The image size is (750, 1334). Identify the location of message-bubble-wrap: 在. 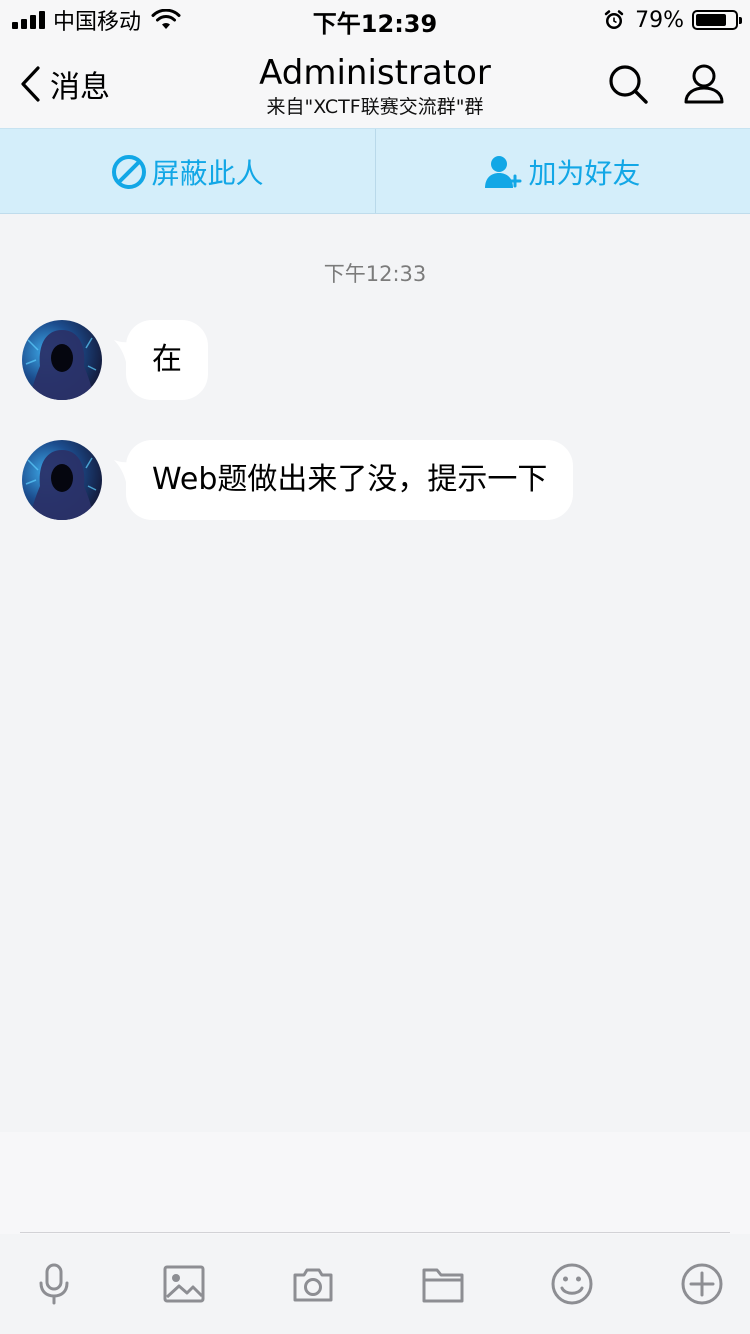
(161, 360).